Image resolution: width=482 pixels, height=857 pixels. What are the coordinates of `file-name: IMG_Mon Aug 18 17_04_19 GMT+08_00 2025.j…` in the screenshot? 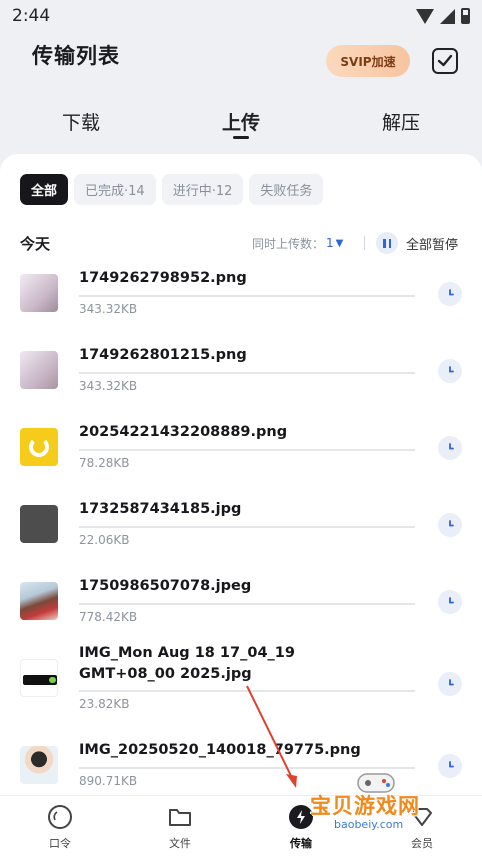 It's located at (187, 663).